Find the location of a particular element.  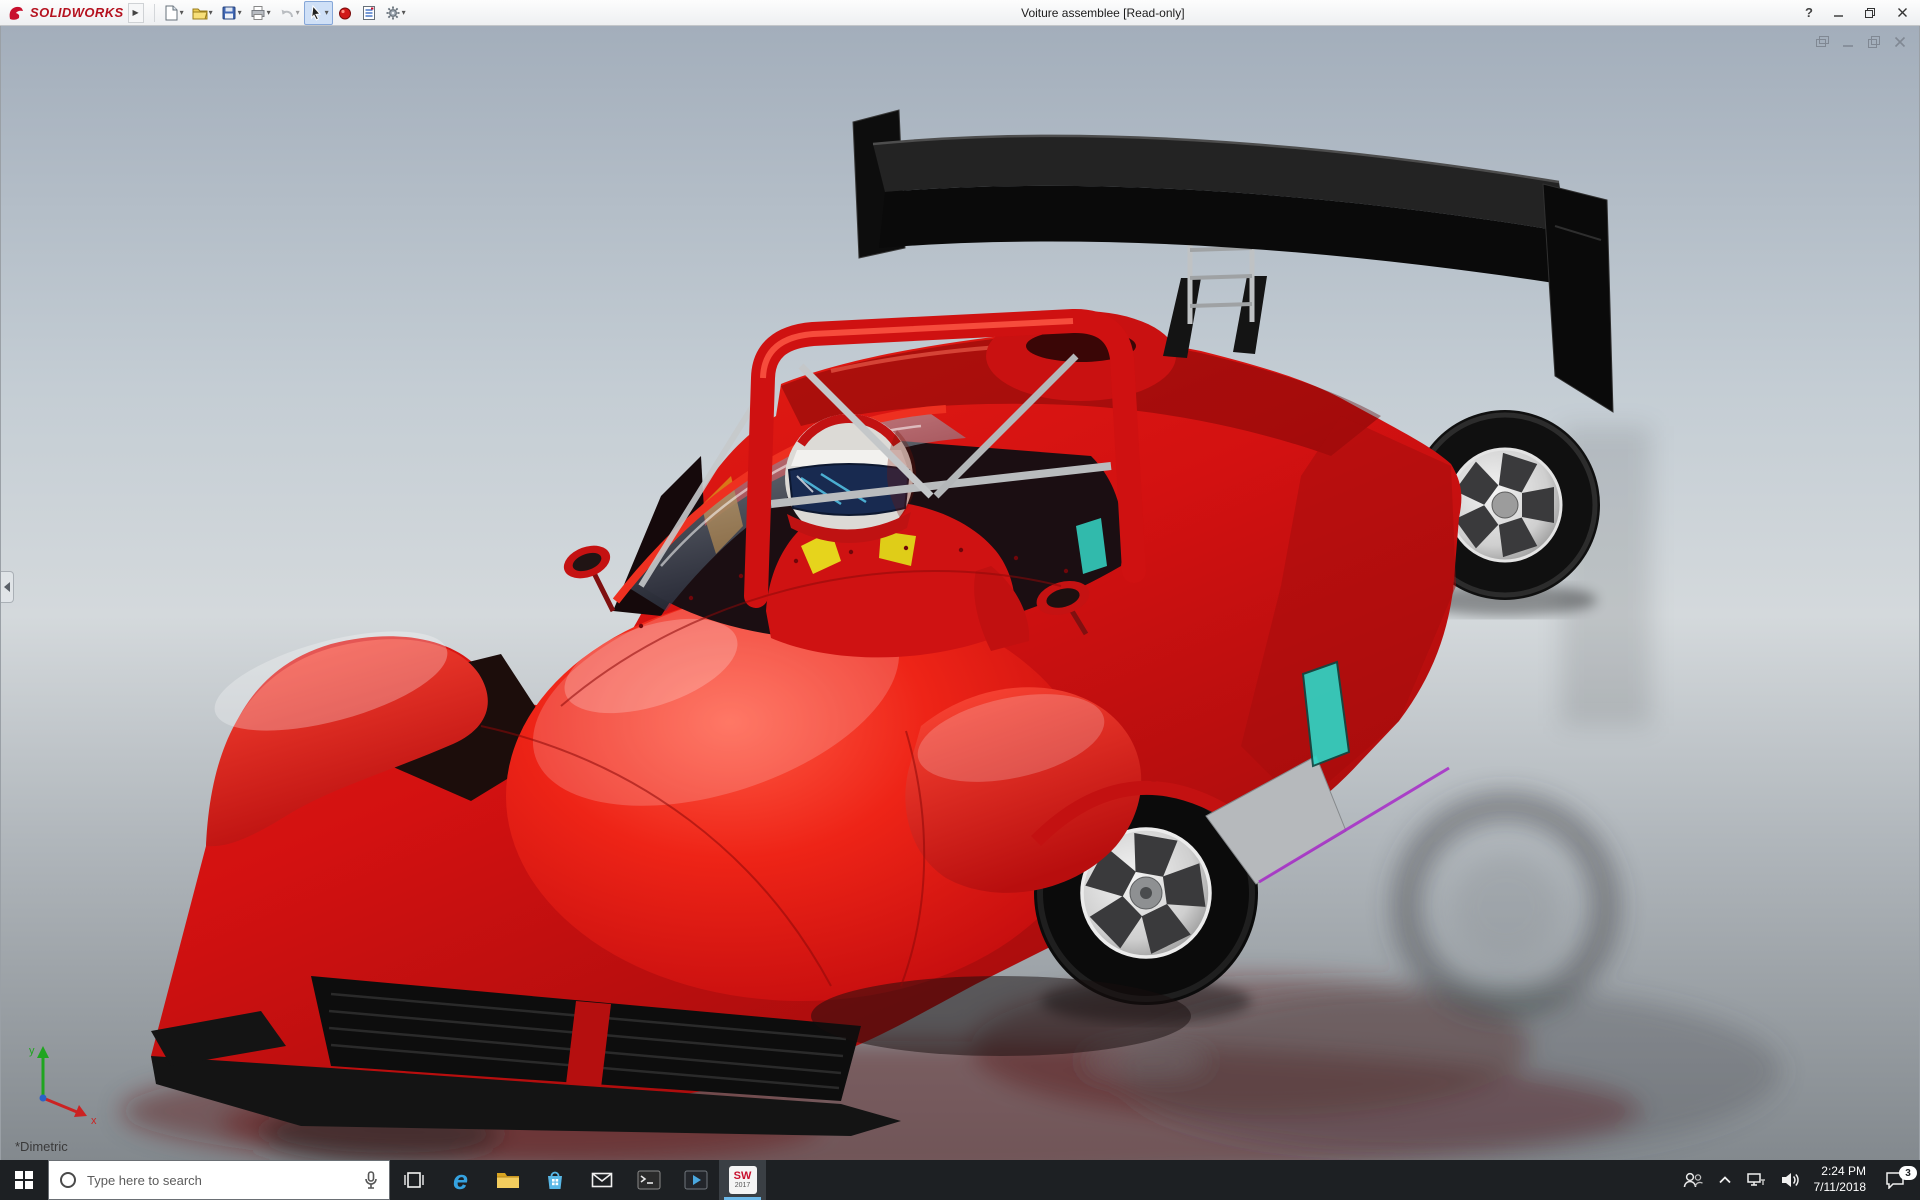

document-window-controls is located at coordinates (1861, 42).